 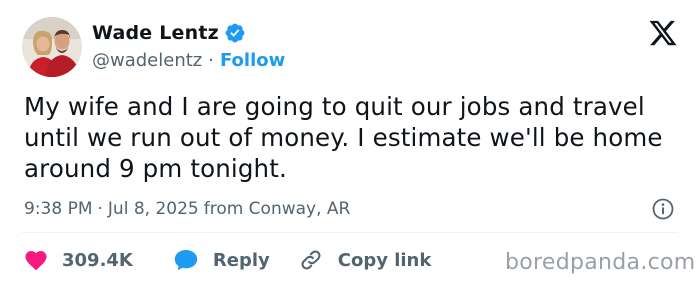 I want to click on action-bar: 309.4K Reply Copy link, so click(x=227, y=260).